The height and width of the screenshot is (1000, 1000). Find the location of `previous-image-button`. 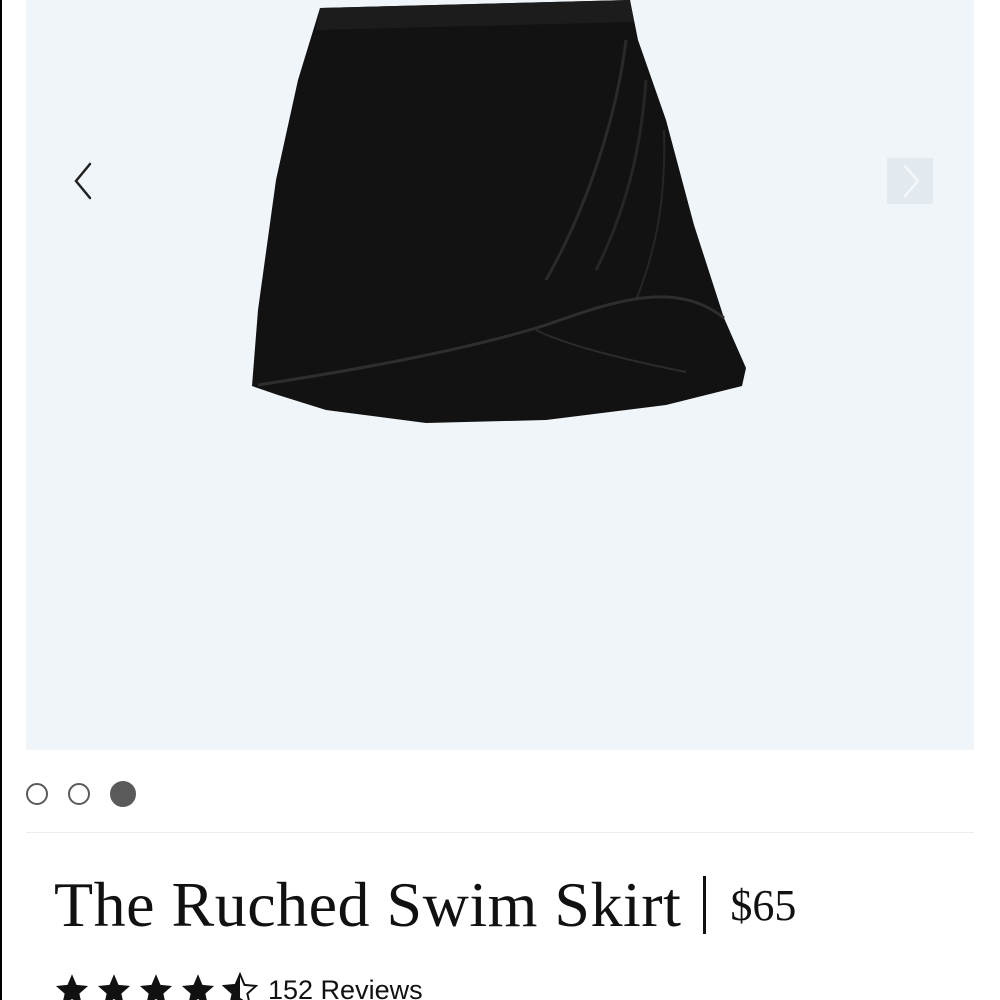

previous-image-button is located at coordinates (83, 181).